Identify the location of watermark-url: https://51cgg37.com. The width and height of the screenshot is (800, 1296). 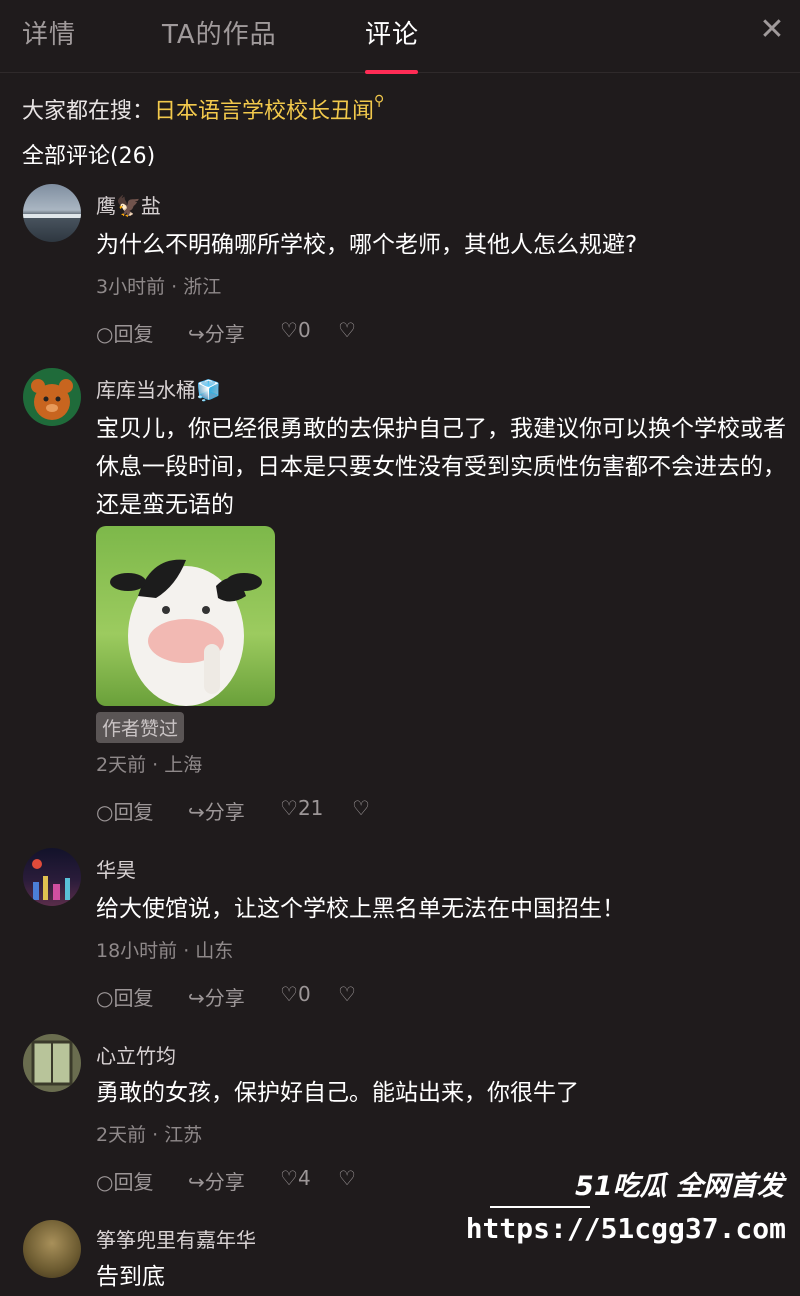
(625, 1228).